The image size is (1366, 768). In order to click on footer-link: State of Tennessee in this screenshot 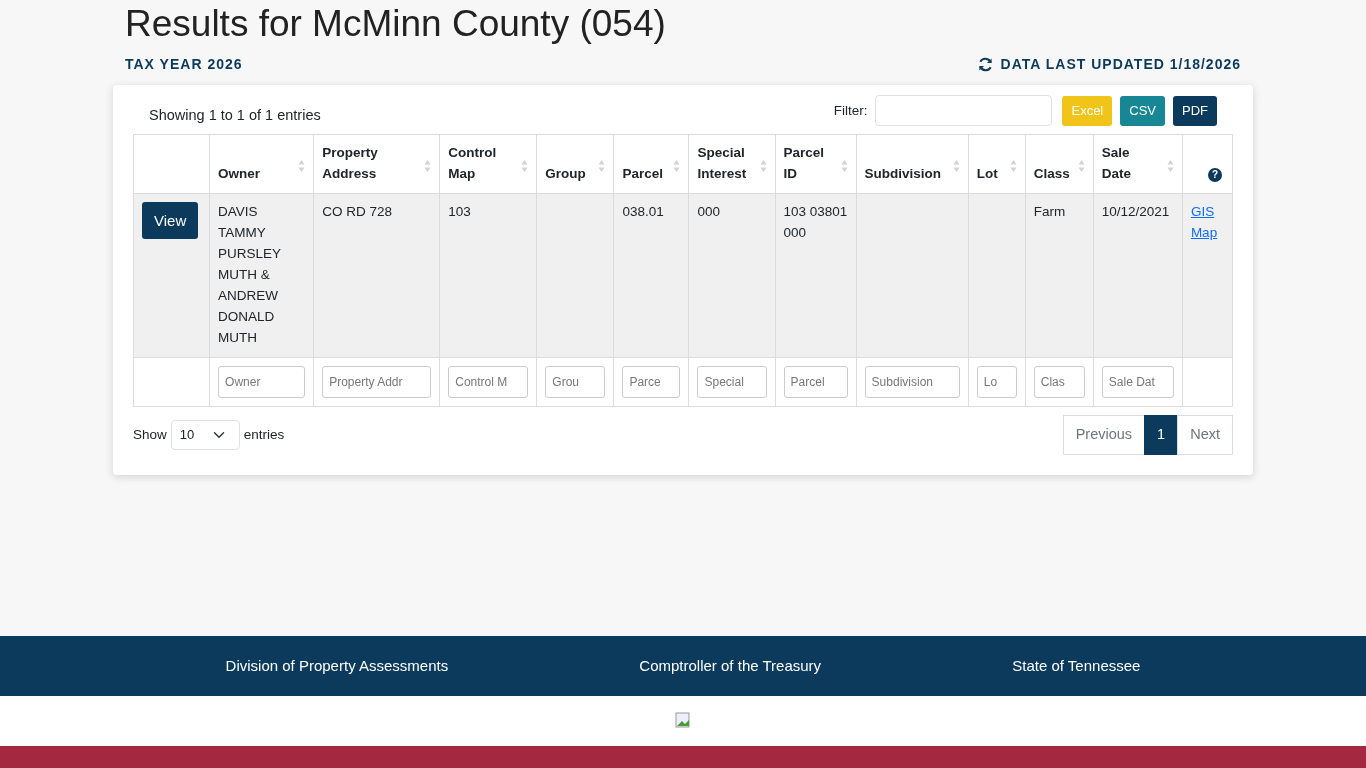, I will do `click(1076, 665)`.